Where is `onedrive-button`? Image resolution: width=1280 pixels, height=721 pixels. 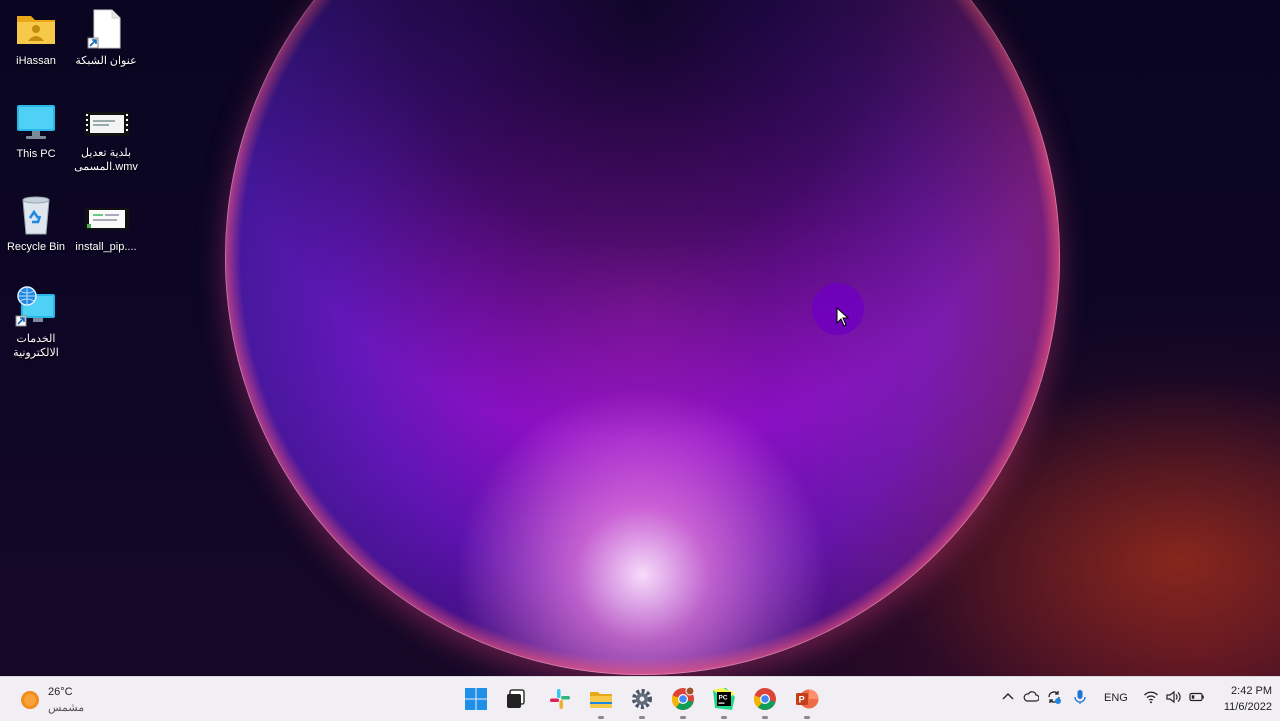 onedrive-button is located at coordinates (1031, 699).